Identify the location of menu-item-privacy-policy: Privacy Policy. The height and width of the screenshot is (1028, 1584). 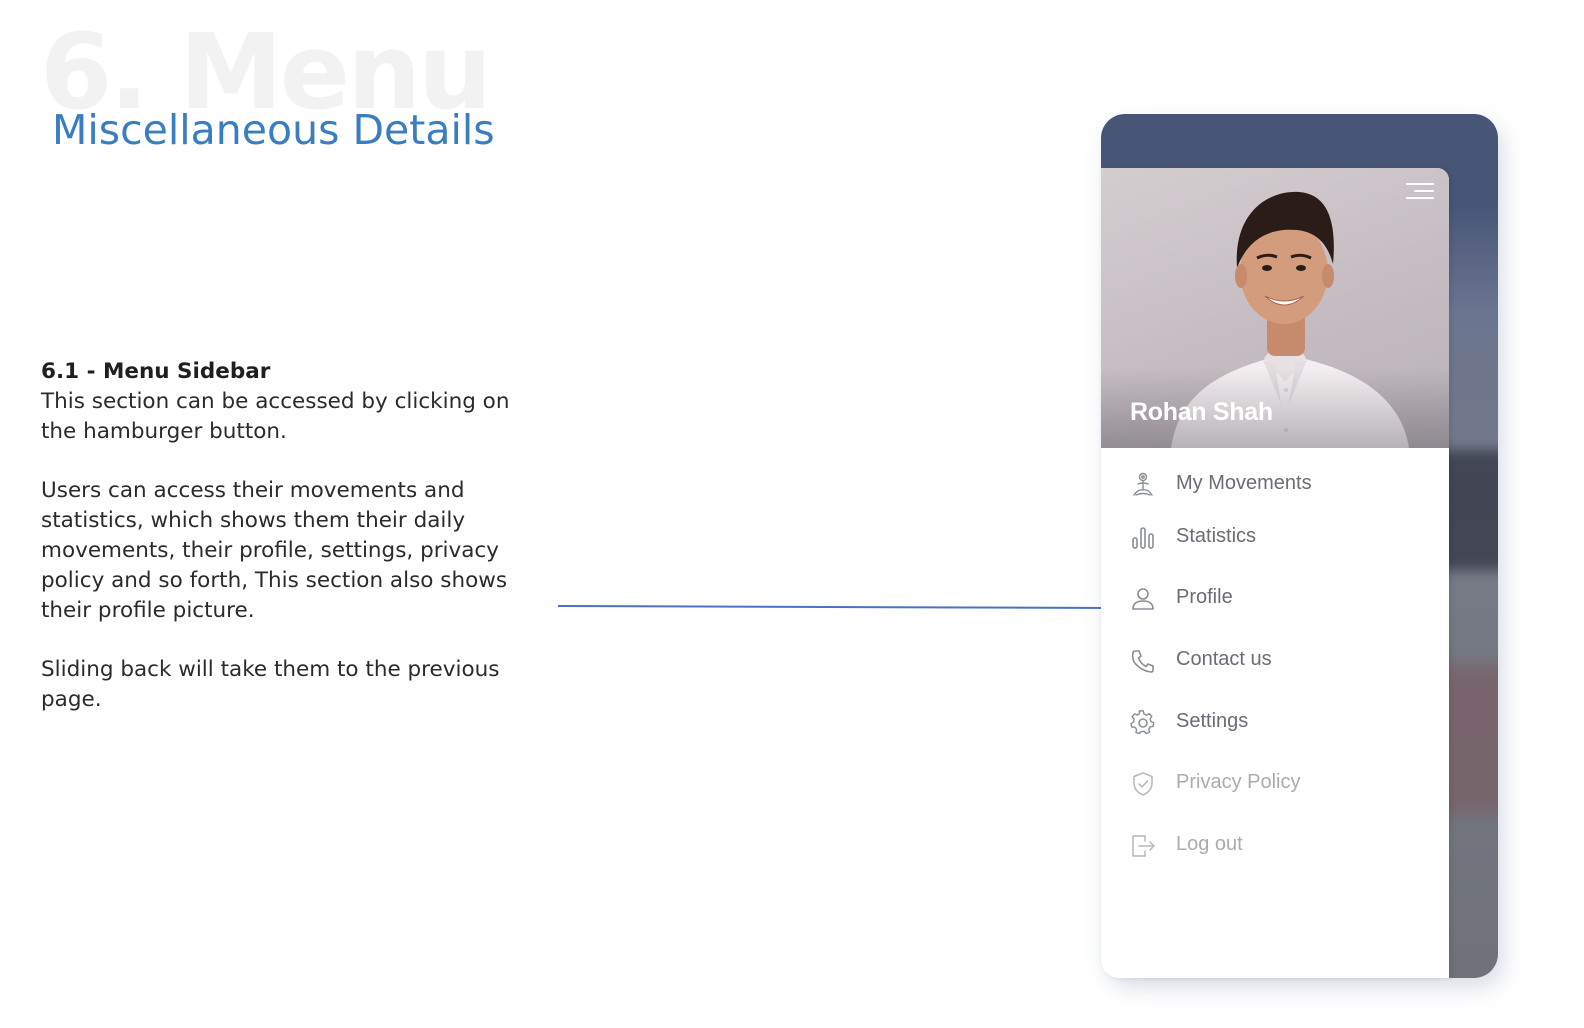
(1275, 784).